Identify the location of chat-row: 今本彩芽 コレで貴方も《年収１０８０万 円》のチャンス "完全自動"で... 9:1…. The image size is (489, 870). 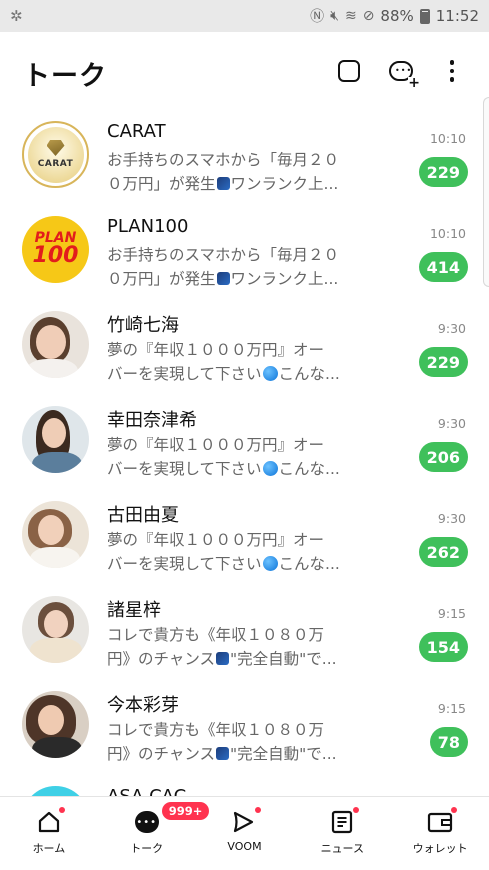
(244, 727).